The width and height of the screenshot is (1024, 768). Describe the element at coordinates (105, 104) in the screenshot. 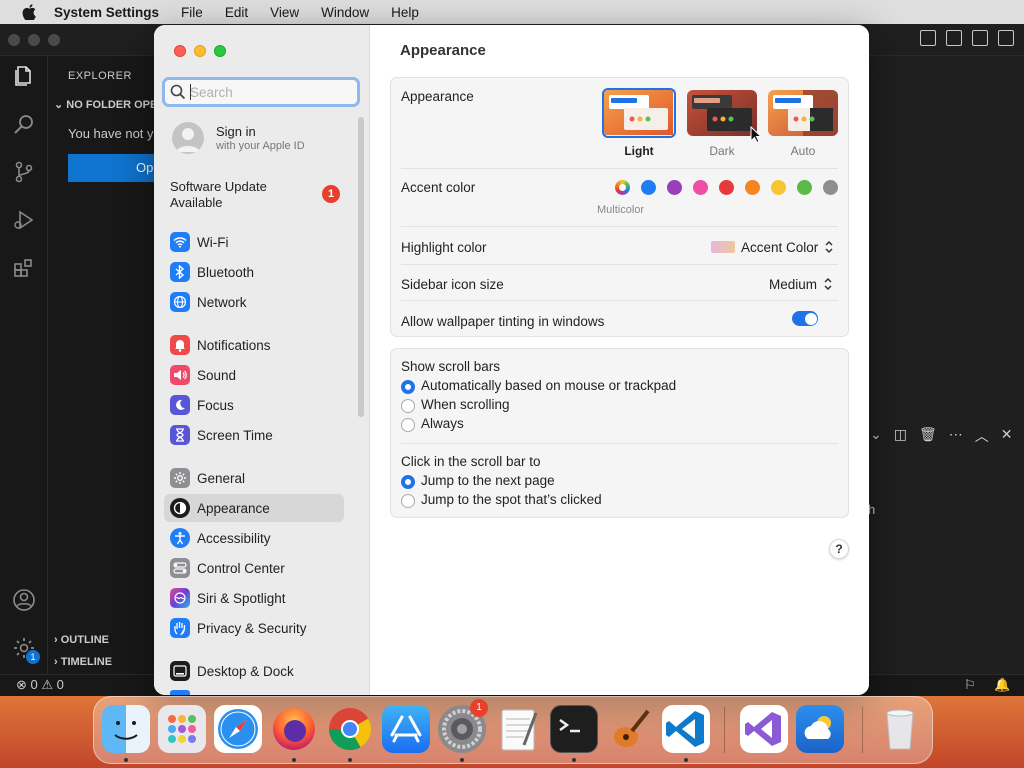

I see `no-folder-section: ⌄ NO FOLDER OPE` at that location.